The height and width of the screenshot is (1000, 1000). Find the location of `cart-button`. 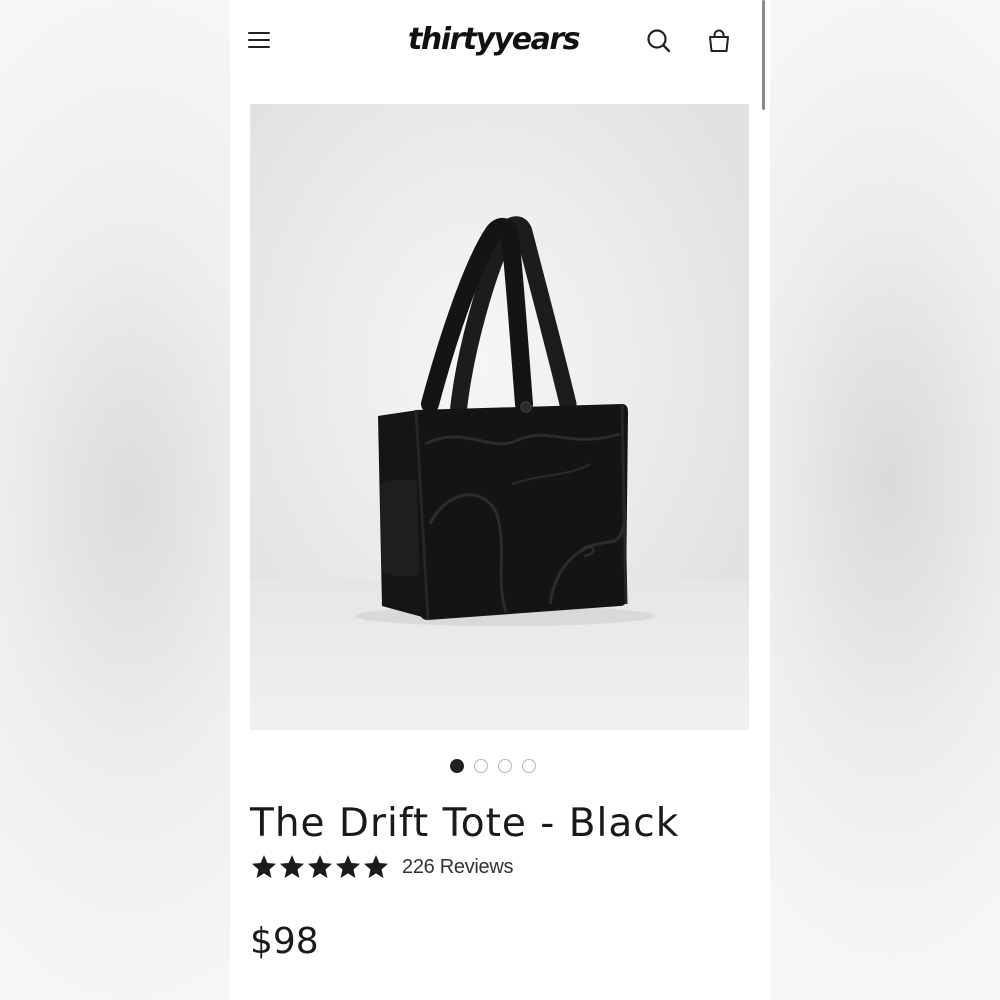

cart-button is located at coordinates (719, 41).